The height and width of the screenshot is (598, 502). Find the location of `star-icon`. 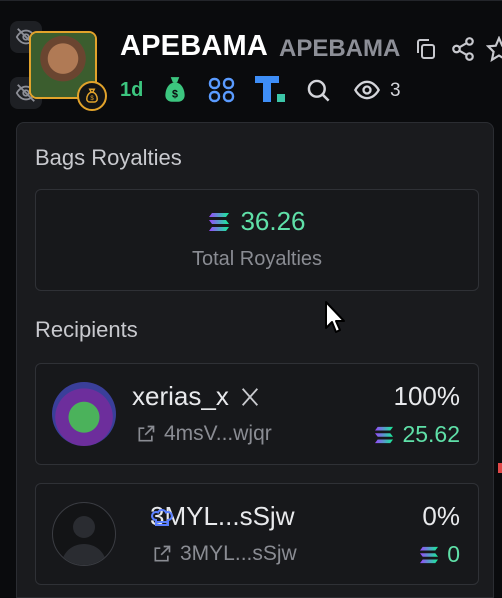

star-icon is located at coordinates (494, 49).